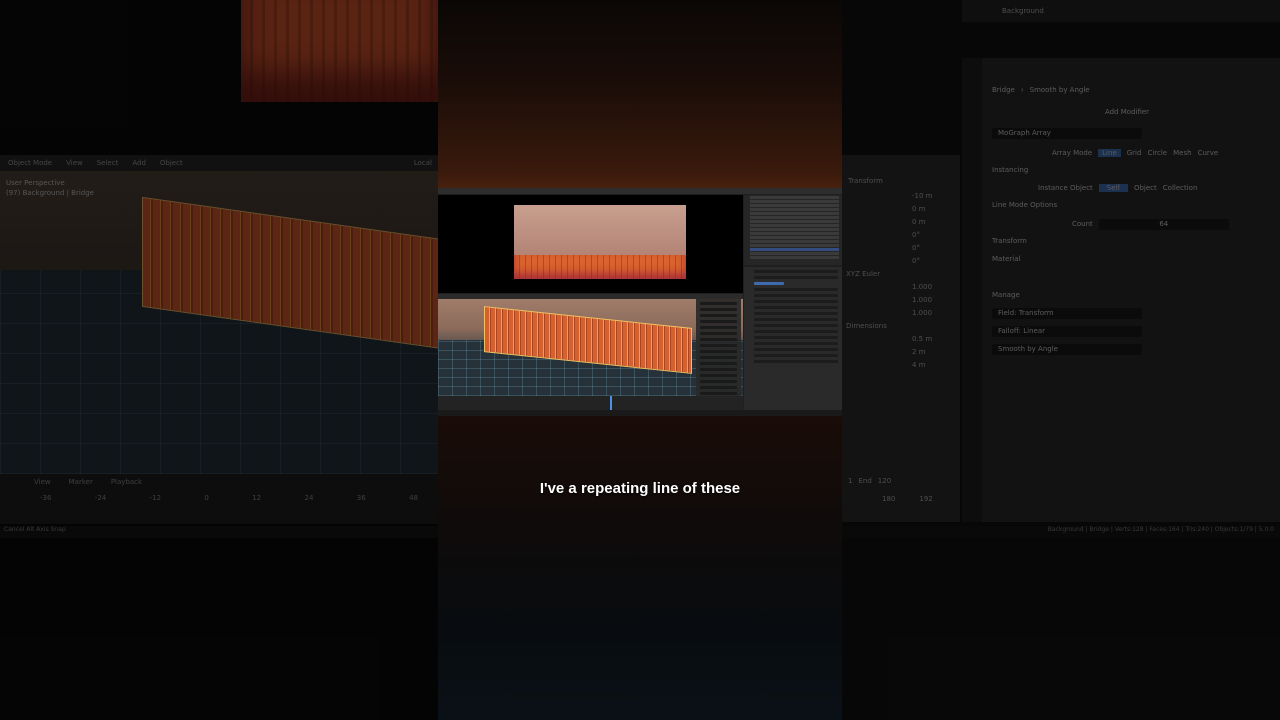  I want to click on frame-number: 24, so click(309, 498).